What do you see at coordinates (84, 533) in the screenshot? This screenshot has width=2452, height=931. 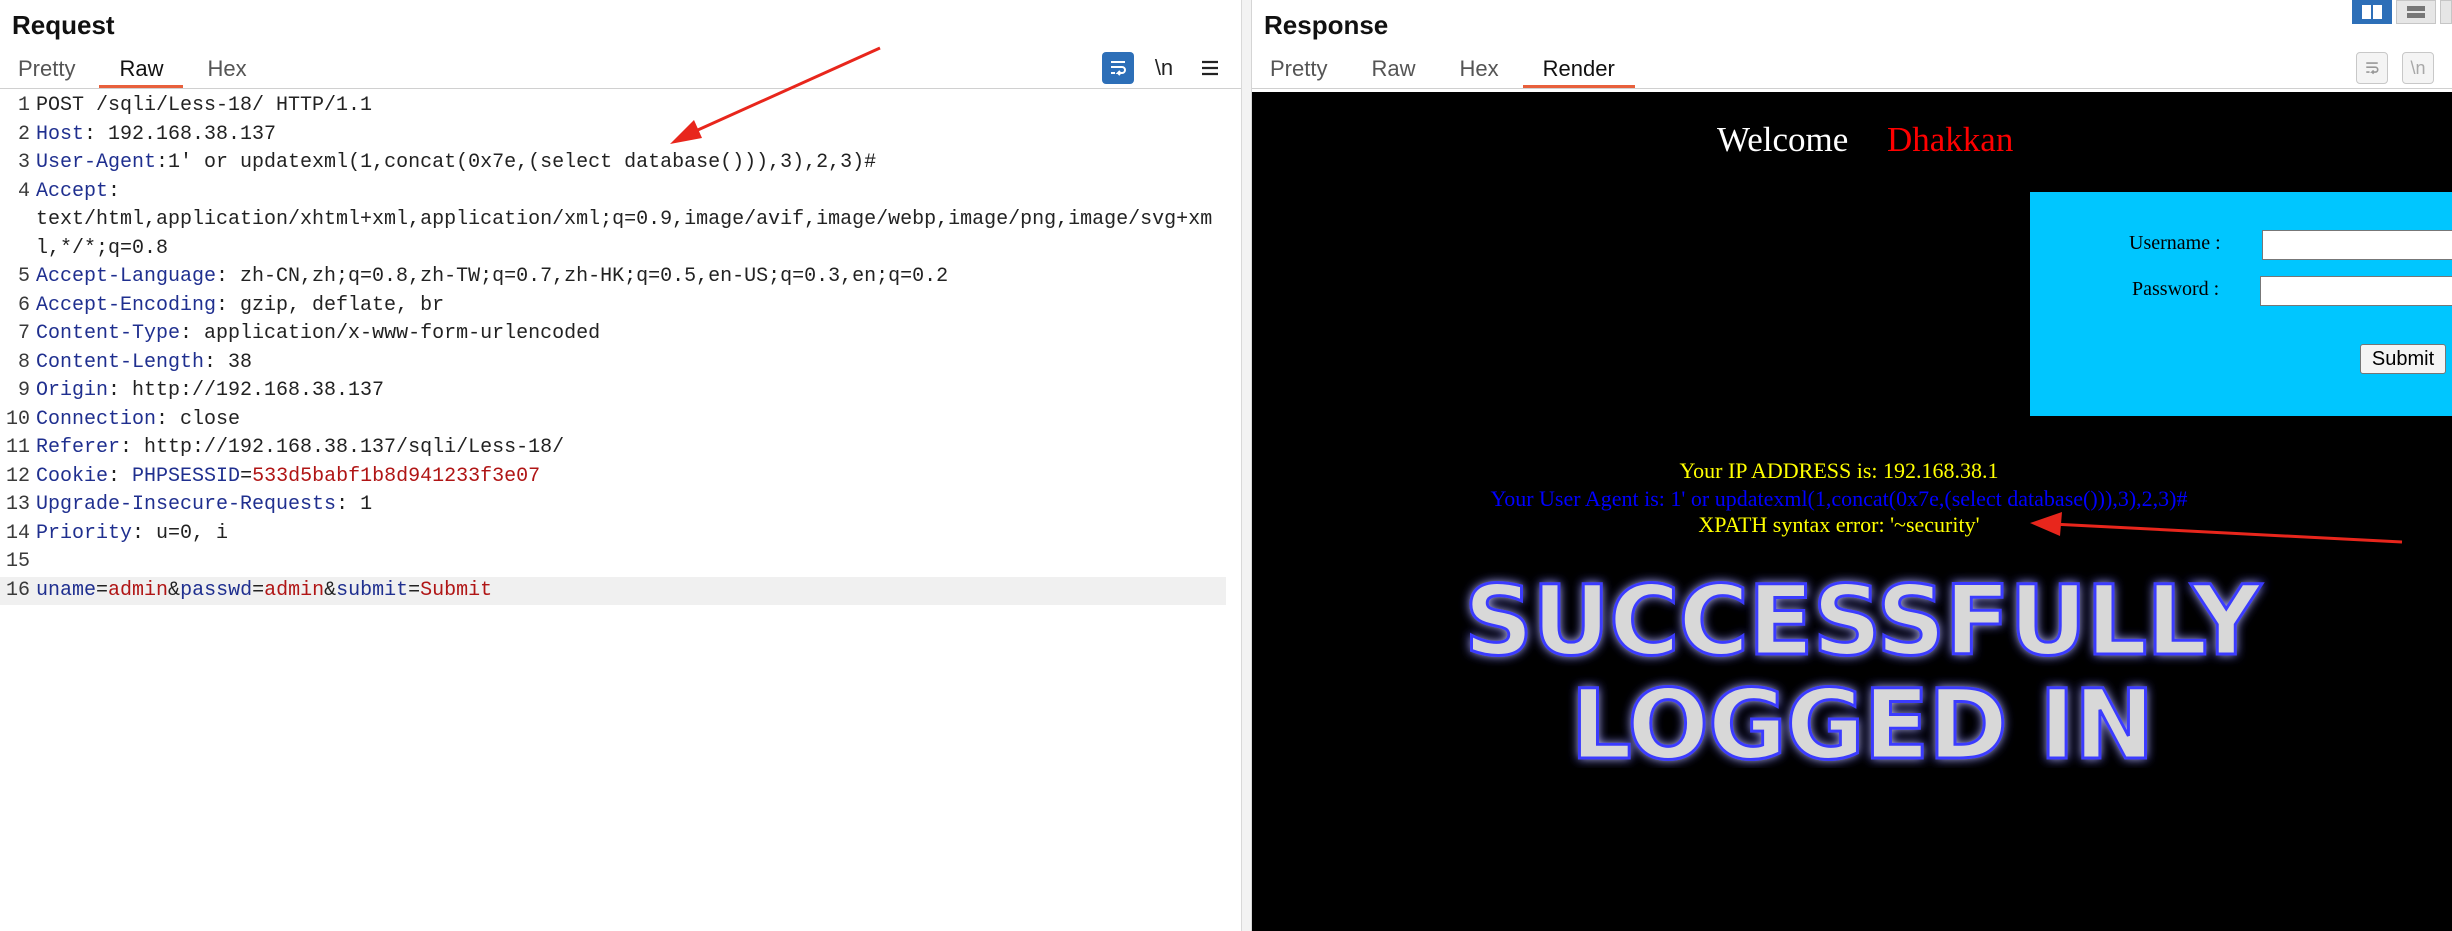 I see `header-key: Priority` at bounding box center [84, 533].